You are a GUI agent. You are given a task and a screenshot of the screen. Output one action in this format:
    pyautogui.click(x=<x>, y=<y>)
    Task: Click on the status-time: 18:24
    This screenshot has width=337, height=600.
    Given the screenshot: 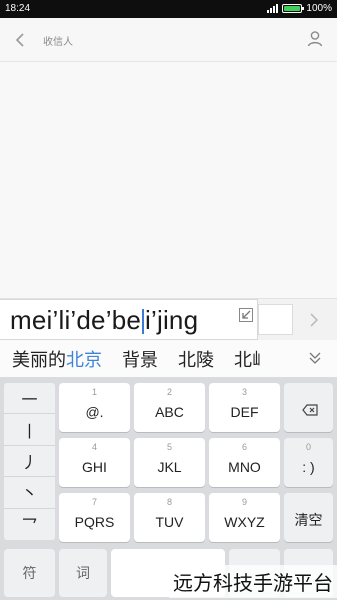 What is the action you would take?
    pyautogui.click(x=18, y=8)
    